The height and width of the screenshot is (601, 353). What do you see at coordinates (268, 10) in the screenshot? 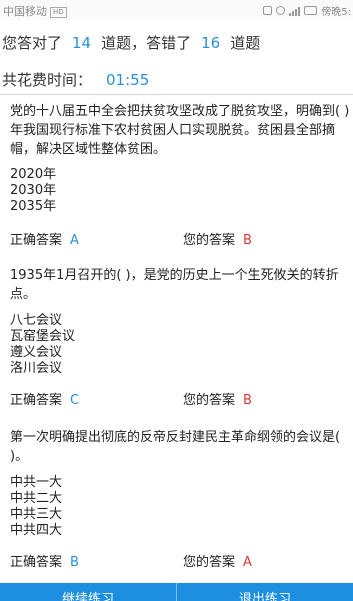
I see `vibrate-icon` at bounding box center [268, 10].